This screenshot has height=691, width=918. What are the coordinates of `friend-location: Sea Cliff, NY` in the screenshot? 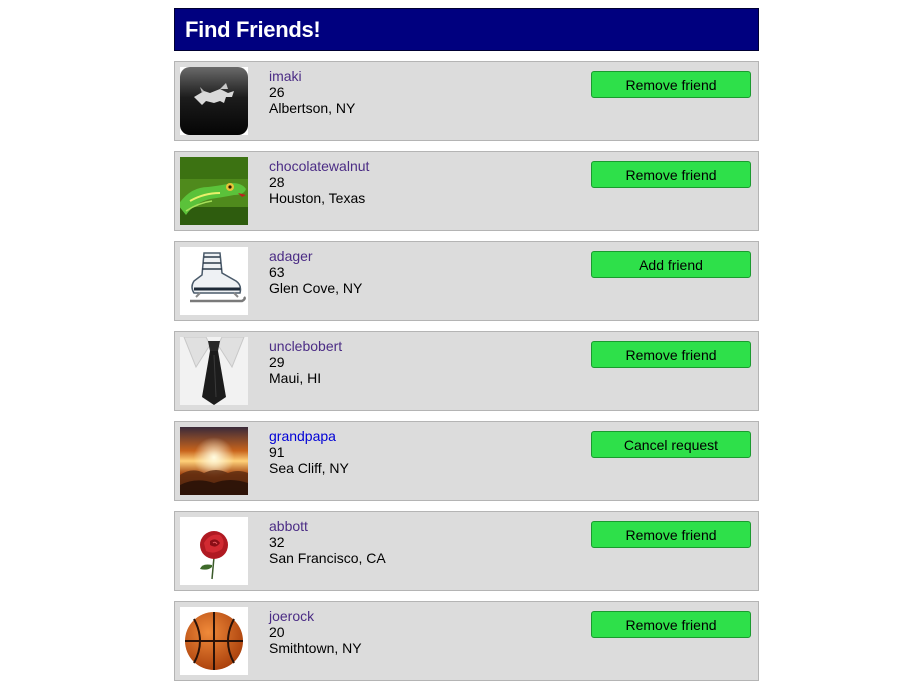 It's located at (309, 468).